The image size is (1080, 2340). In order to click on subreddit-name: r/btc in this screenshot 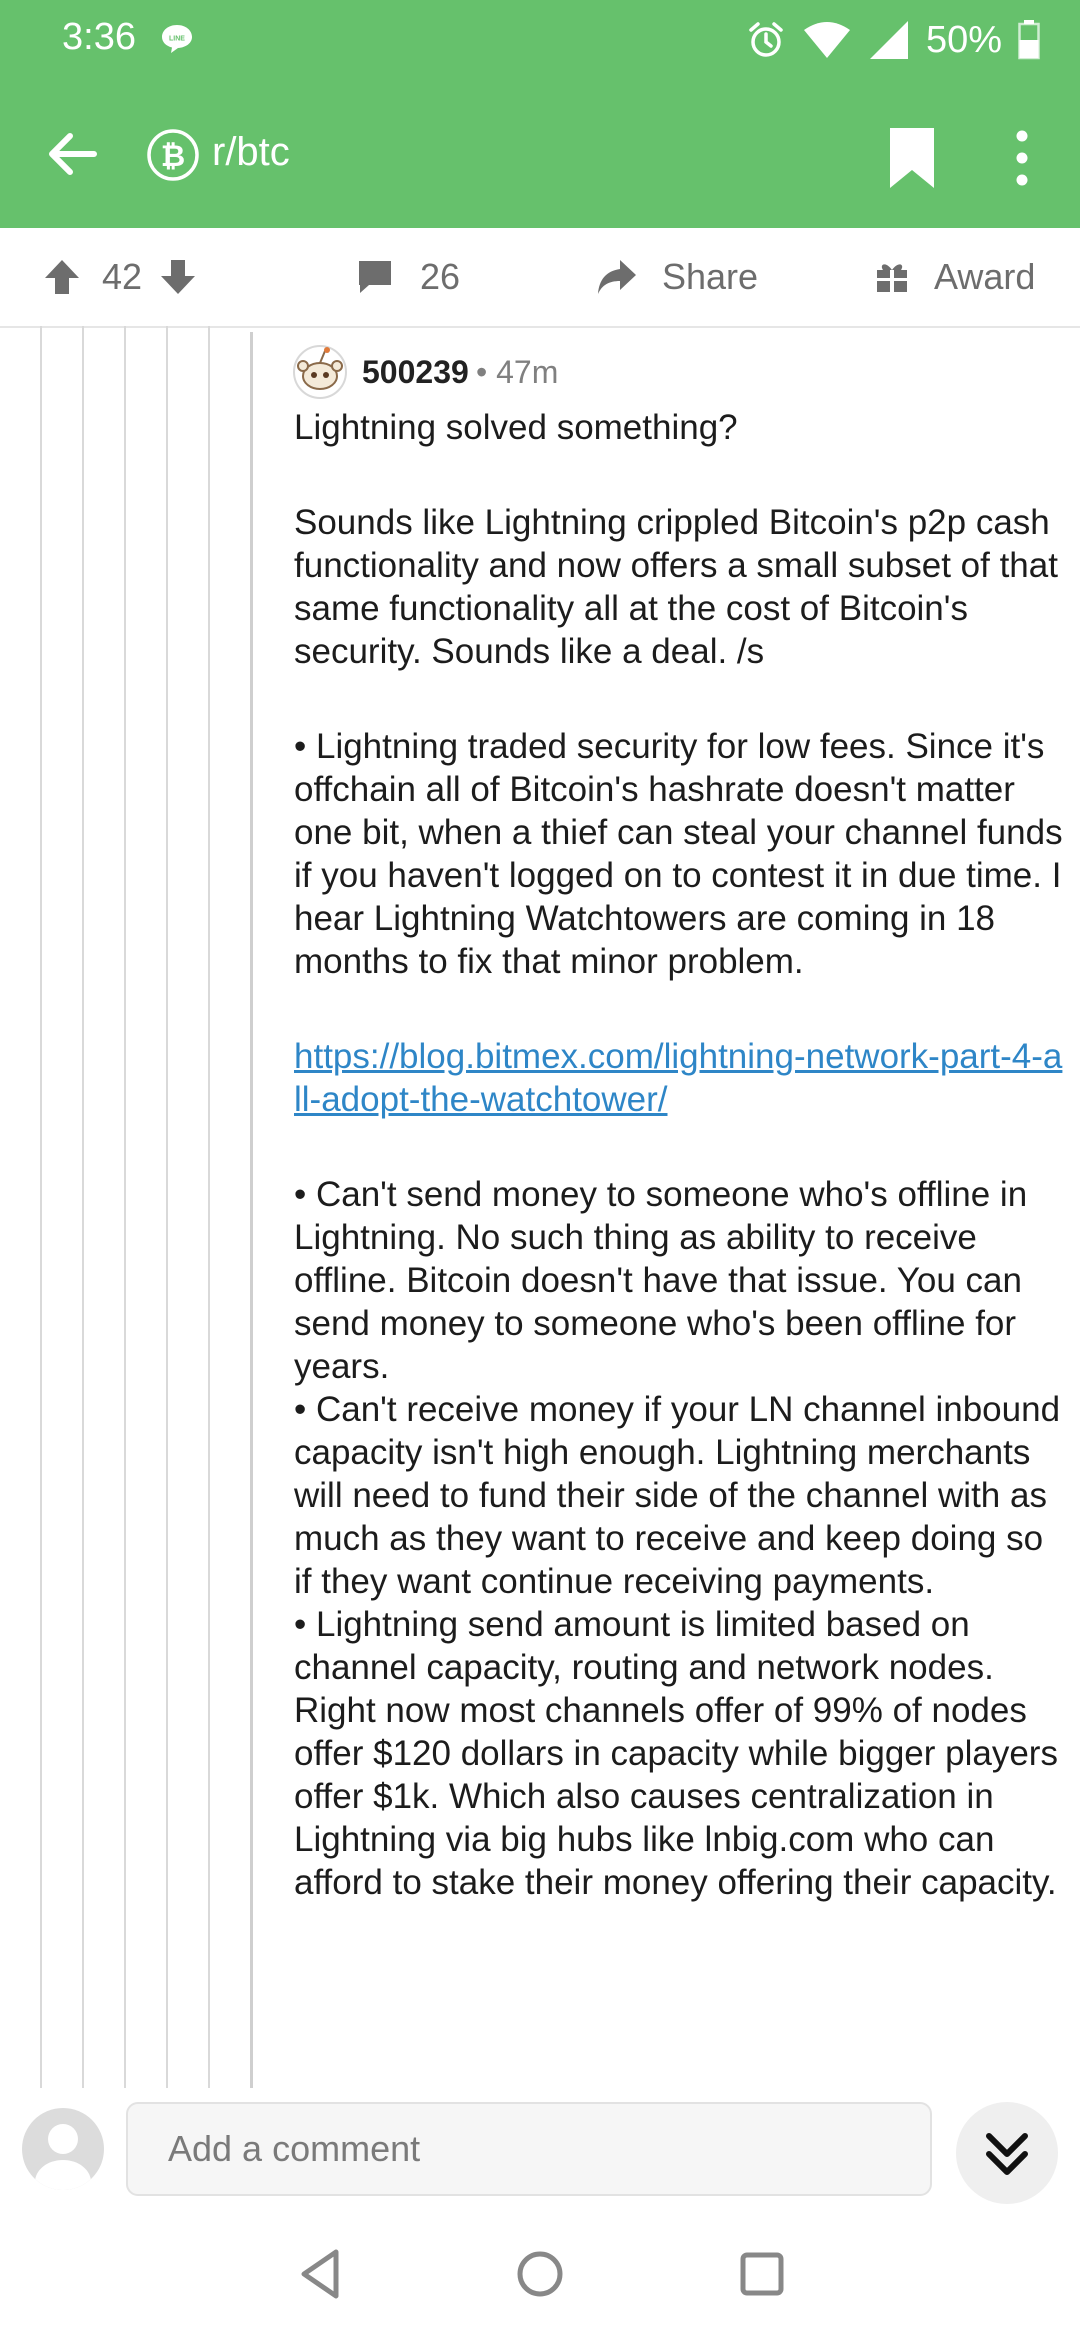, I will do `click(251, 152)`.